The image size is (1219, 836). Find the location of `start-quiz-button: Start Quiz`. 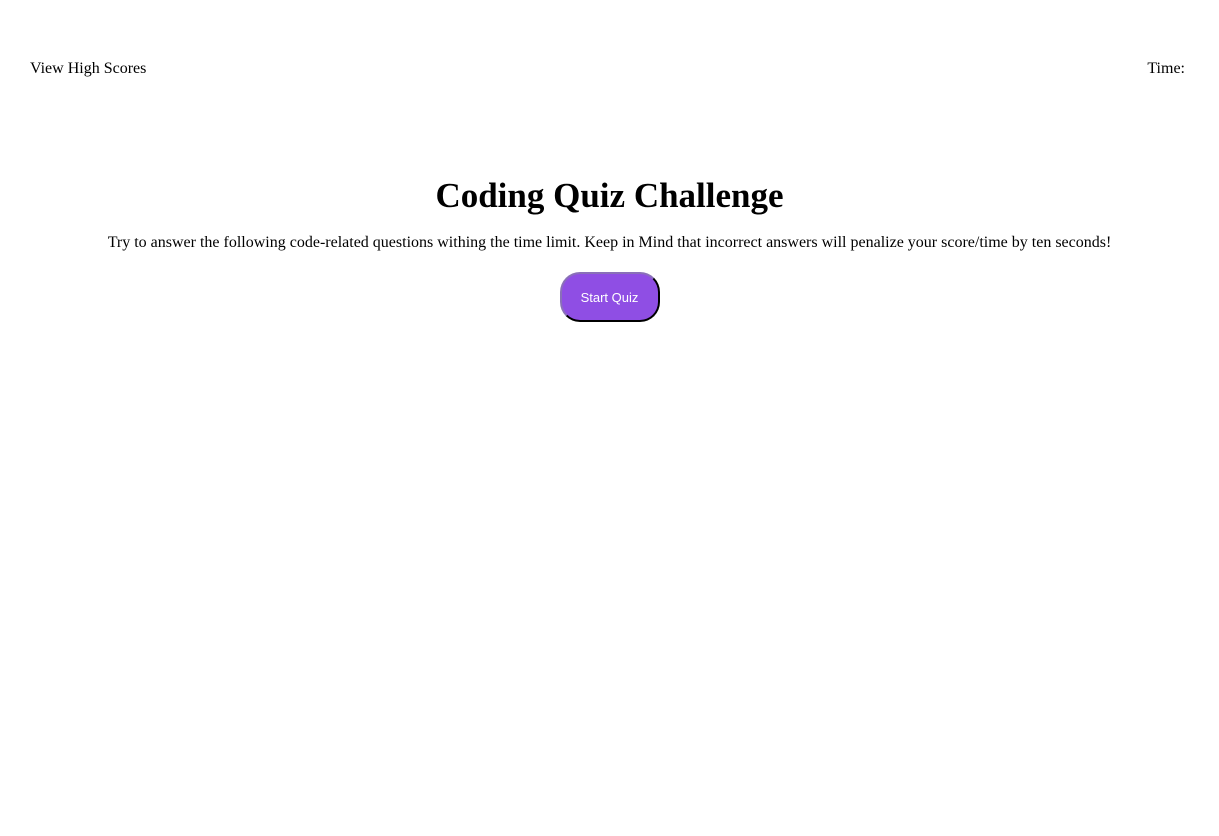

start-quiz-button: Start Quiz is located at coordinates (609, 297).